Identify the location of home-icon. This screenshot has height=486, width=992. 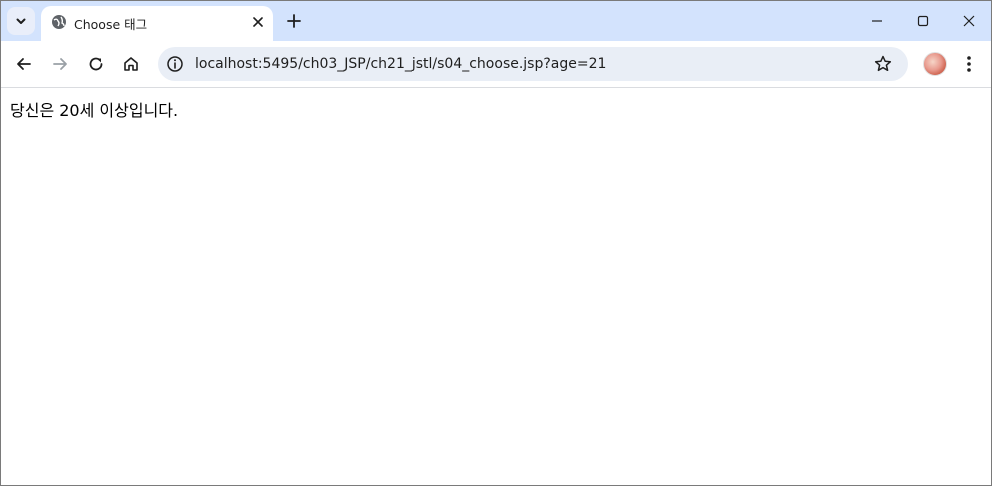
(131, 64).